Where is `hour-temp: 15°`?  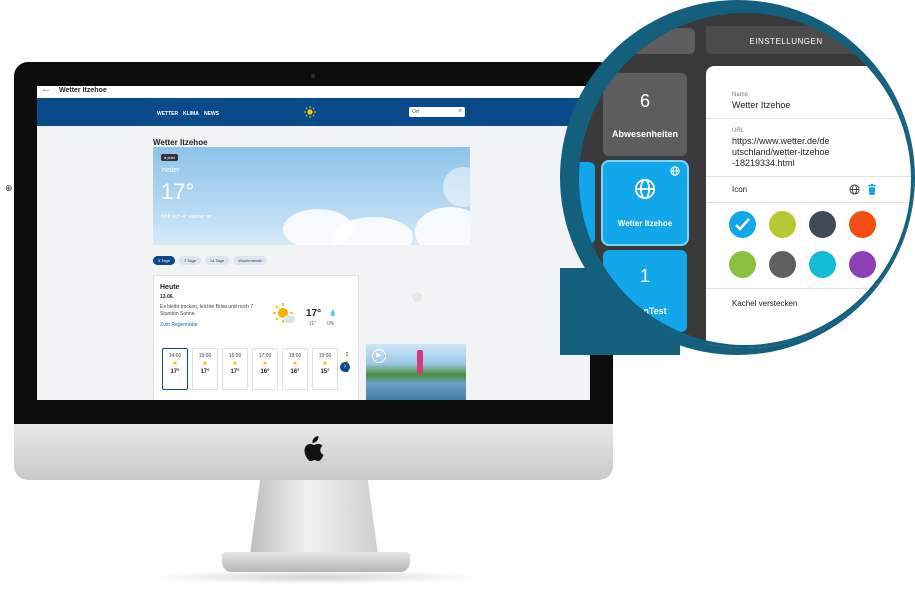 hour-temp: 15° is located at coordinates (325, 372).